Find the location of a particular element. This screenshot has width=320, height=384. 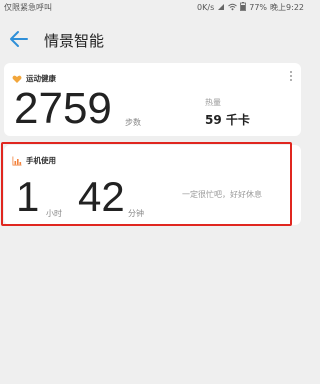

health-card-title: 运动健康 is located at coordinates (41, 78).